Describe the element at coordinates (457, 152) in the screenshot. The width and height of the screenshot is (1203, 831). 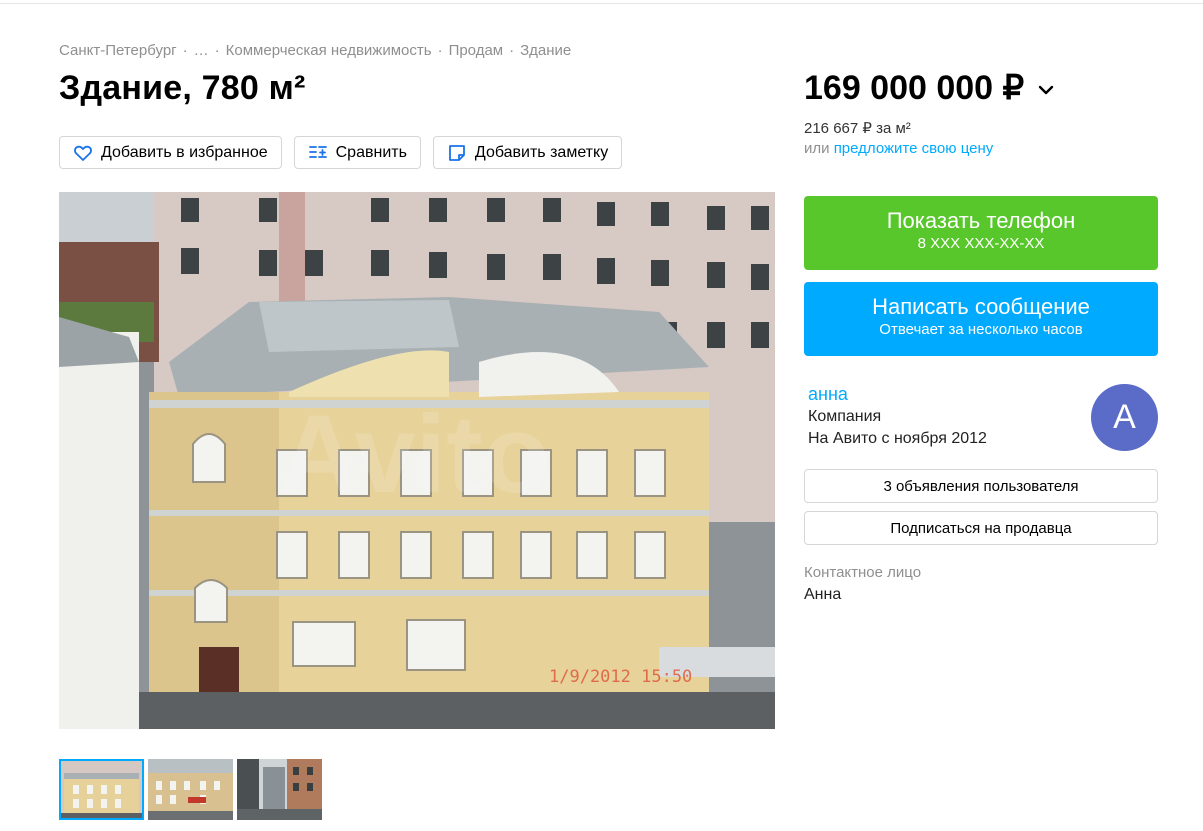
I see `note-icon` at that location.